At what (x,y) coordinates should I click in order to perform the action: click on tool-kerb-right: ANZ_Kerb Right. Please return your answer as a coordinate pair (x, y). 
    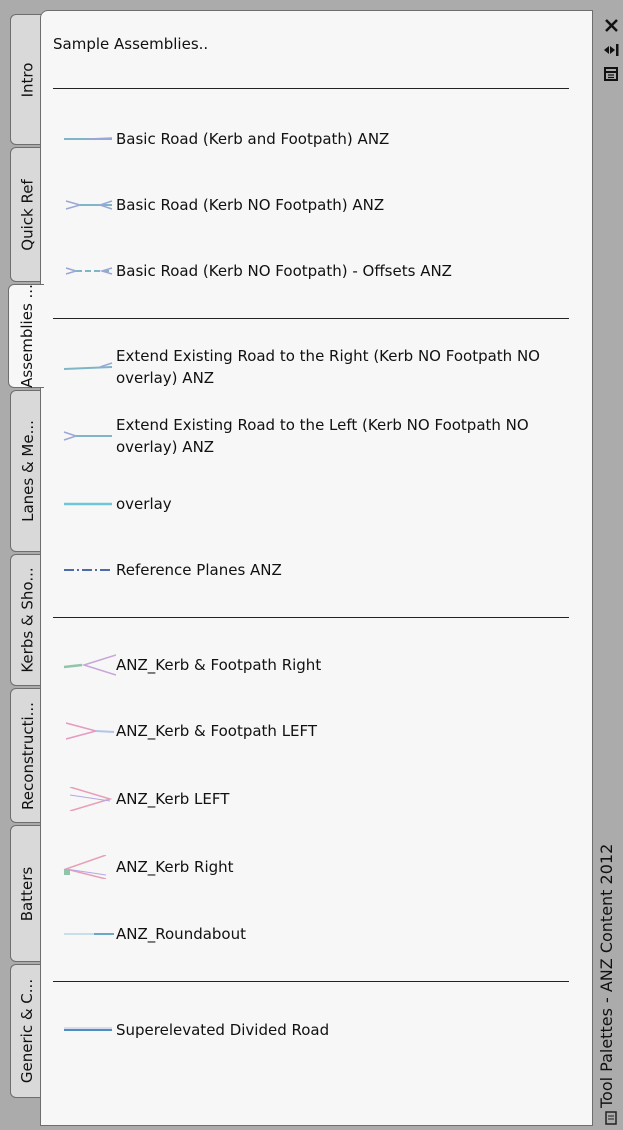
    Looking at the image, I should click on (310, 867).